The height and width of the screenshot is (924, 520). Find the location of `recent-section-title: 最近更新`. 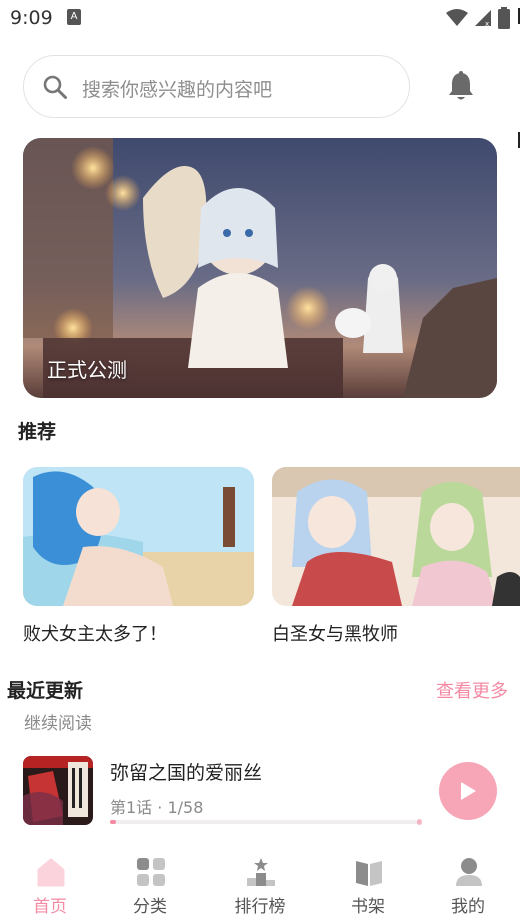

recent-section-title: 最近更新 is located at coordinates (45, 691).